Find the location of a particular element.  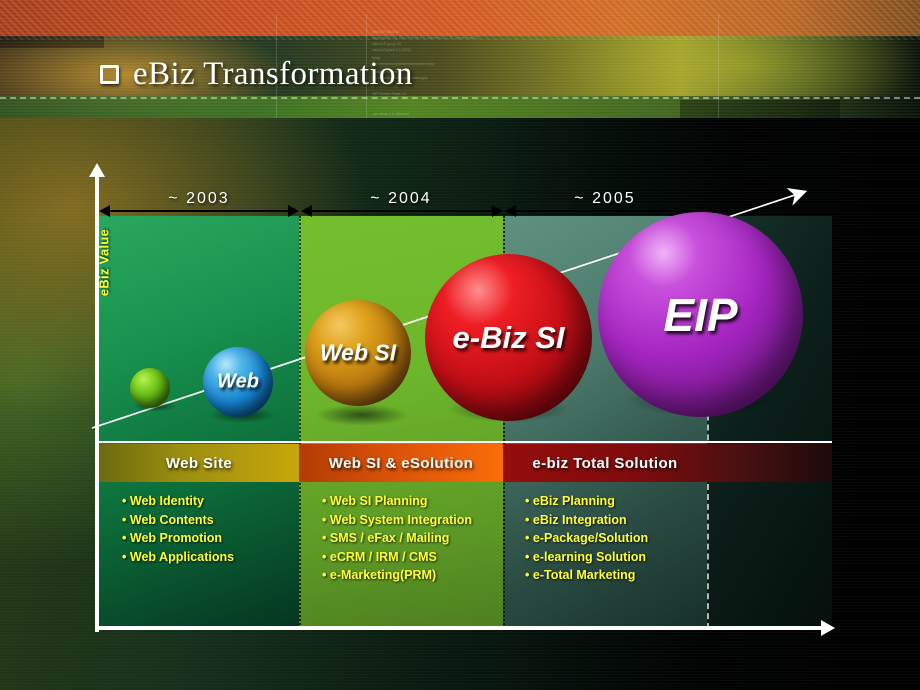

list-item: • Web Identity is located at coordinates (178, 501).